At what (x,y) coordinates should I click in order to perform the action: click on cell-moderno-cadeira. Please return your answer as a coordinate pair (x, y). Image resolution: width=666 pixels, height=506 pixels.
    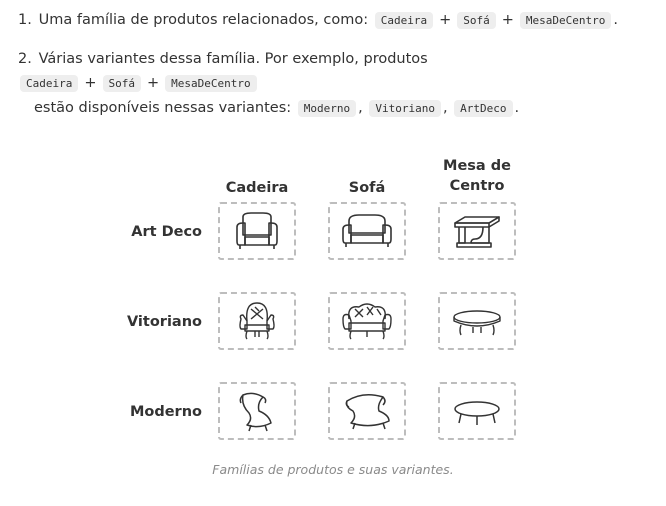
    Looking at the image, I should click on (257, 411).